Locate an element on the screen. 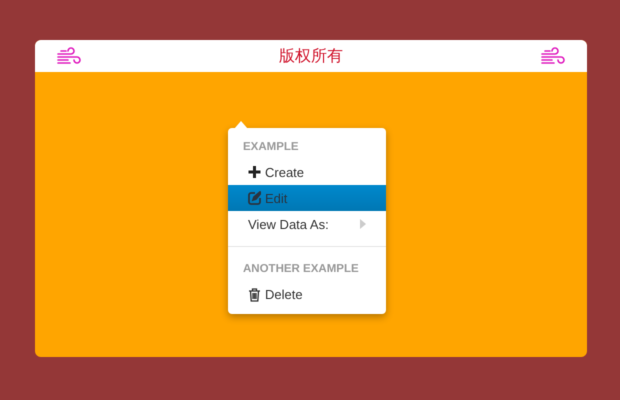 This screenshot has height=400, width=620. plus-icon is located at coordinates (254, 172).